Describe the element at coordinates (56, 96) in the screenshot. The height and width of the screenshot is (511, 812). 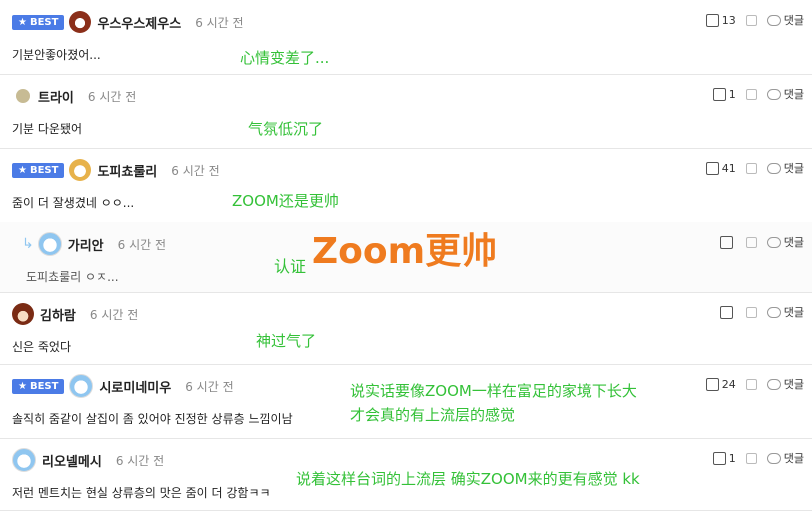
I see `nickname: 트라이` at that location.